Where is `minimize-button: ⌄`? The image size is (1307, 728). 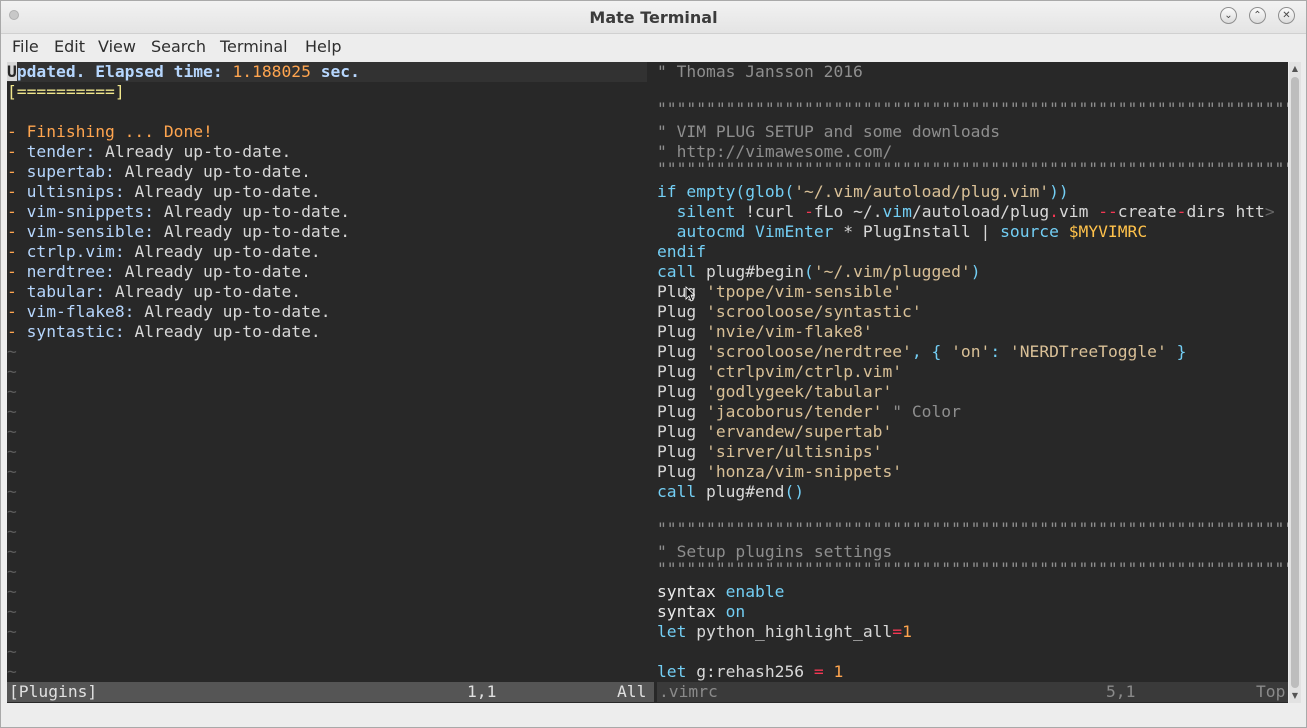 minimize-button: ⌄ is located at coordinates (1228, 15).